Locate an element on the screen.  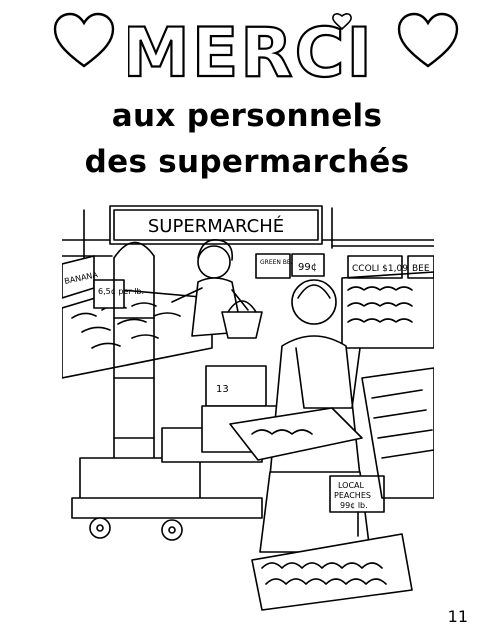
title-merci: MERCI is located at coordinates (248, 50).